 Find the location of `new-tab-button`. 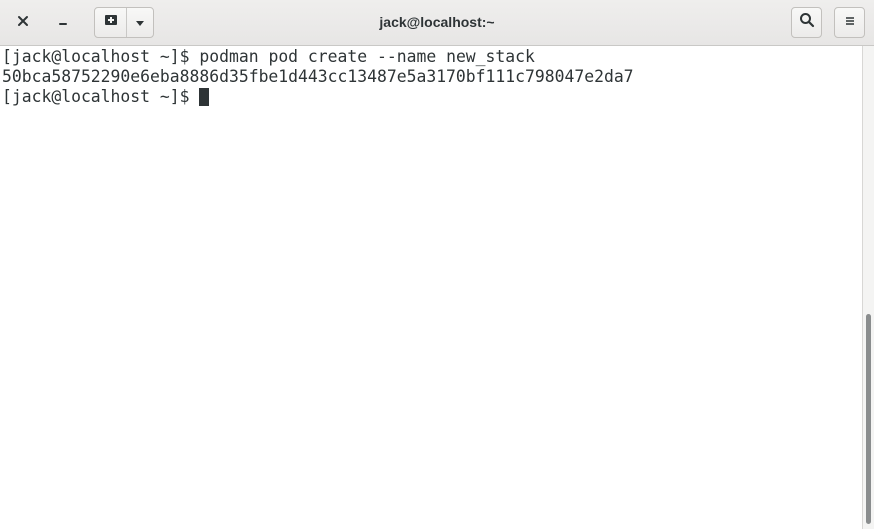

new-tab-button is located at coordinates (111, 22).